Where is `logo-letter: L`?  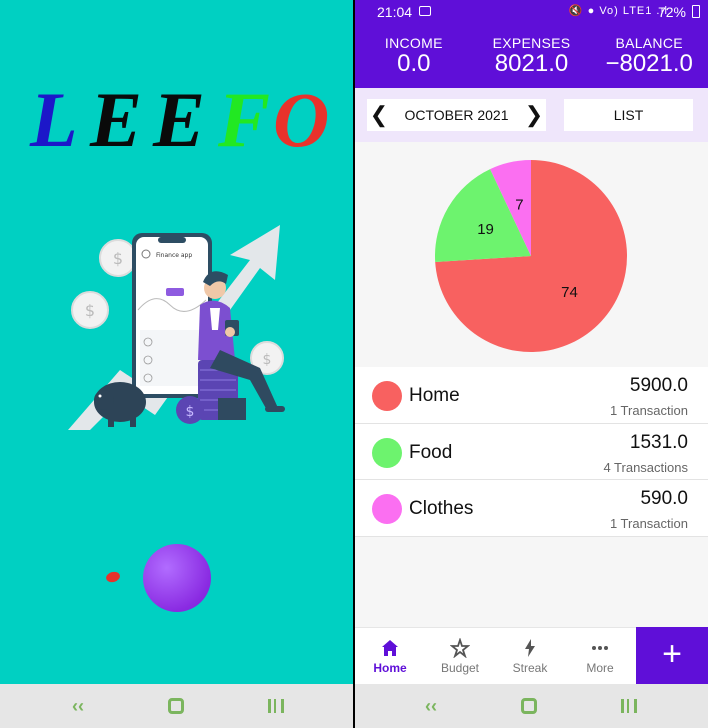
logo-letter: L is located at coordinates (54, 119).